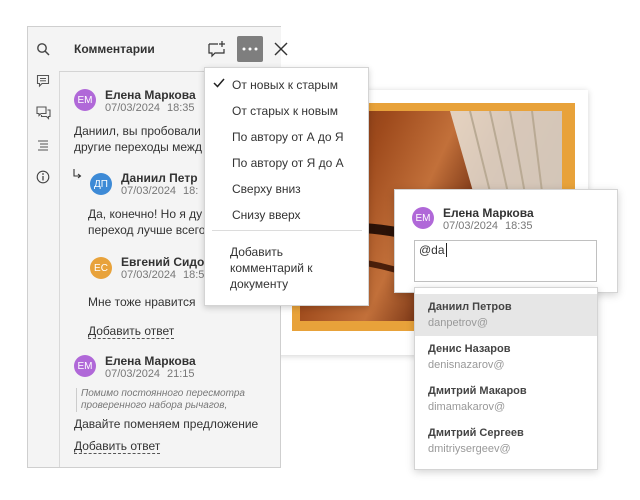 The width and height of the screenshot is (640, 500). I want to click on comment-author: Даниил Петр, so click(159, 178).